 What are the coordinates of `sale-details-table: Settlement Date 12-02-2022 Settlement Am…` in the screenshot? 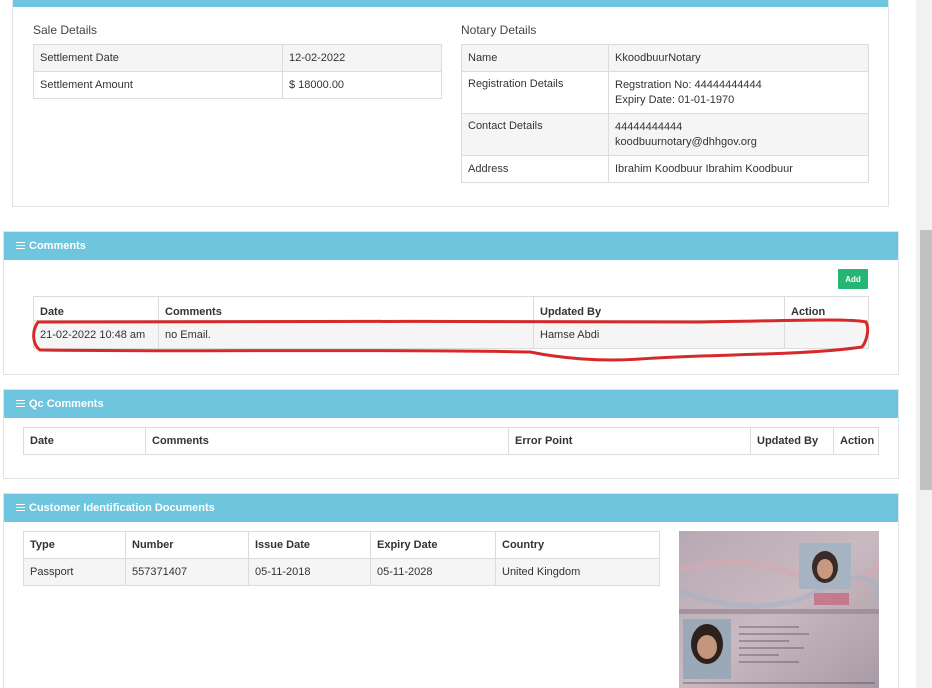 It's located at (237, 71).